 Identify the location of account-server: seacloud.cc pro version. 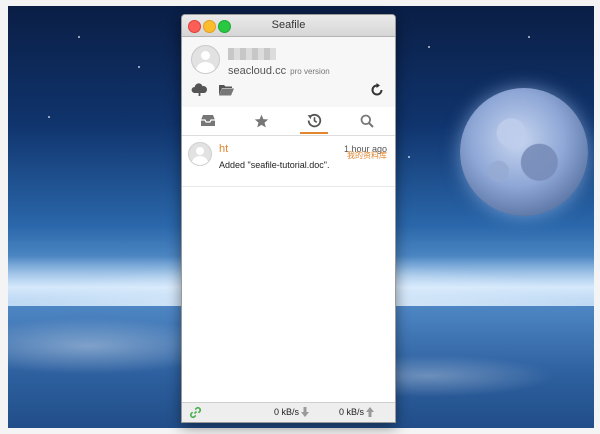
(279, 71).